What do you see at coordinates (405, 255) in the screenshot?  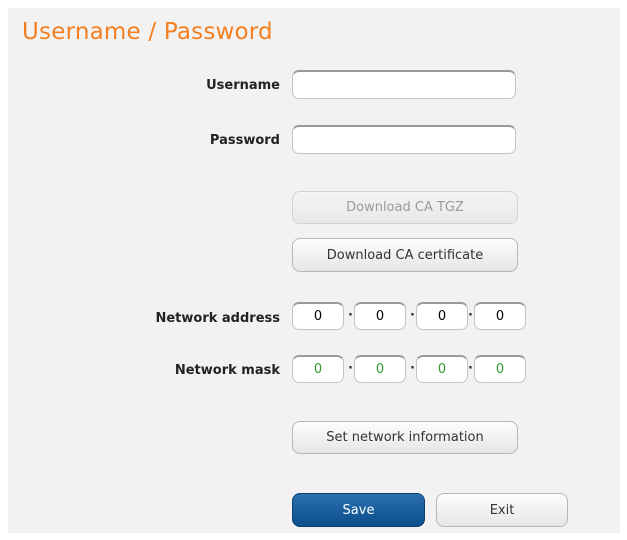 I see `download-ca-certificate-button: Download CA certificate` at bounding box center [405, 255].